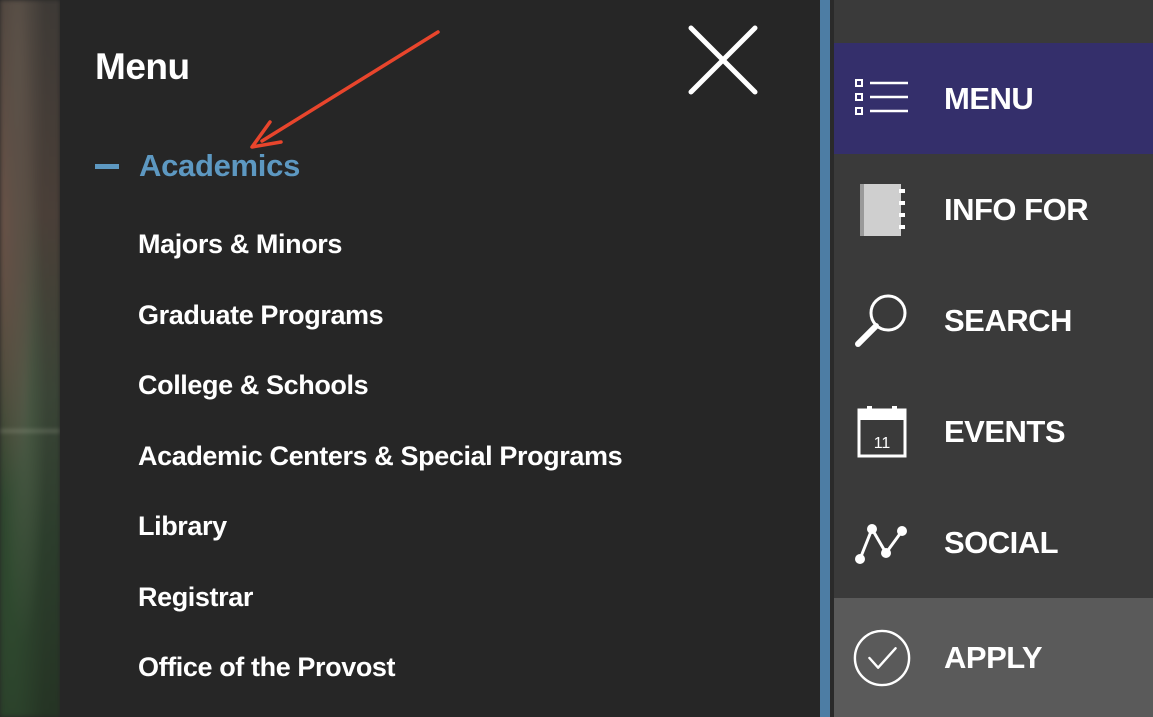 The width and height of the screenshot is (1153, 717). I want to click on submenu-item-library: Library, so click(380, 542).